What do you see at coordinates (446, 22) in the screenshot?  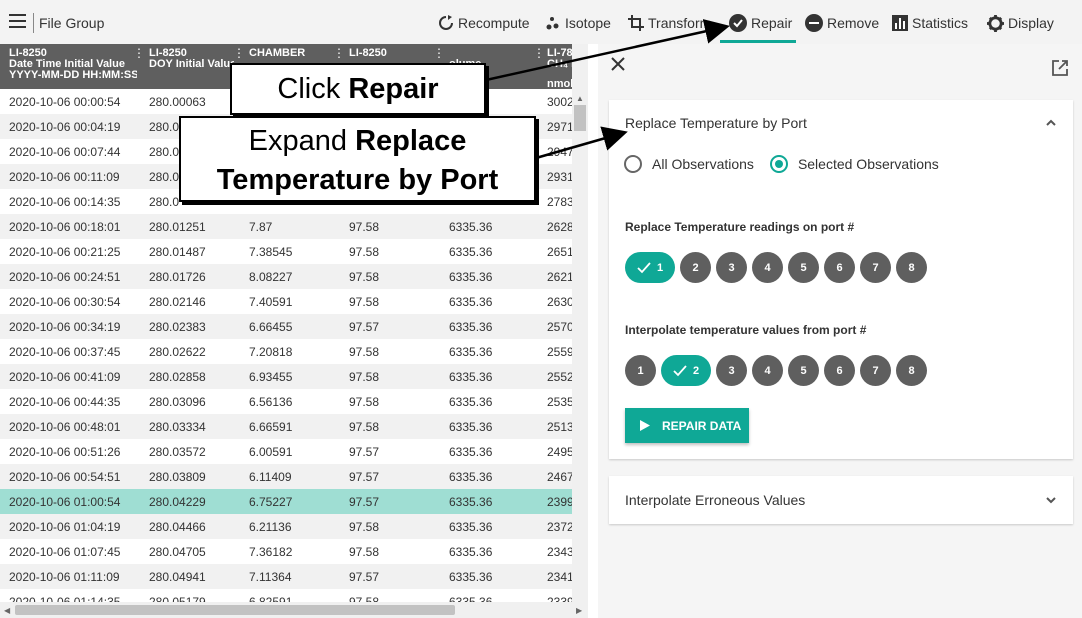 I see `refresh-icon` at bounding box center [446, 22].